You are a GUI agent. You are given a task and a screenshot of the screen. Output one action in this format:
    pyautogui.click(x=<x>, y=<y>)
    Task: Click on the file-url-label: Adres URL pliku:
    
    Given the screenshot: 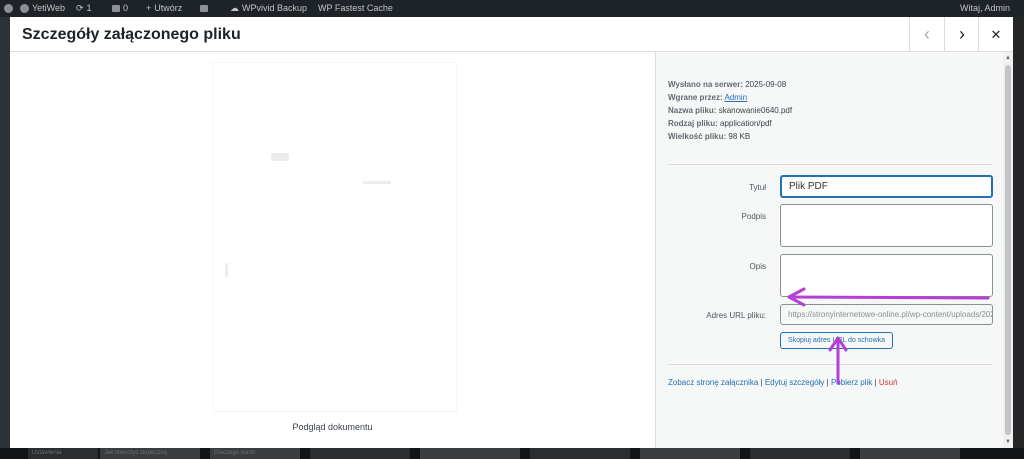 What is the action you would take?
    pyautogui.click(x=736, y=315)
    